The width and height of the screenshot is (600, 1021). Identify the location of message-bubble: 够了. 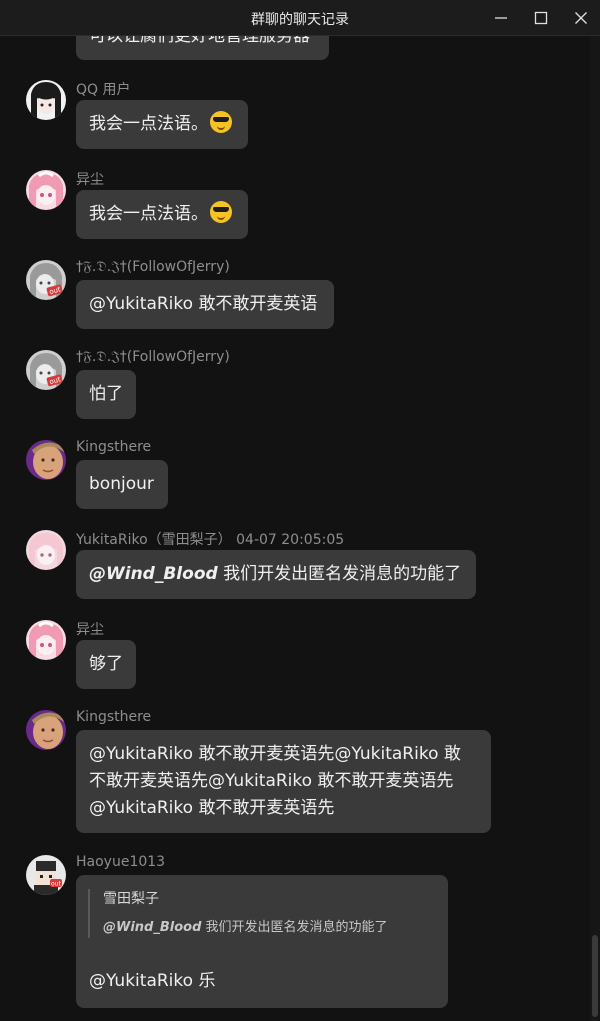
(106, 664).